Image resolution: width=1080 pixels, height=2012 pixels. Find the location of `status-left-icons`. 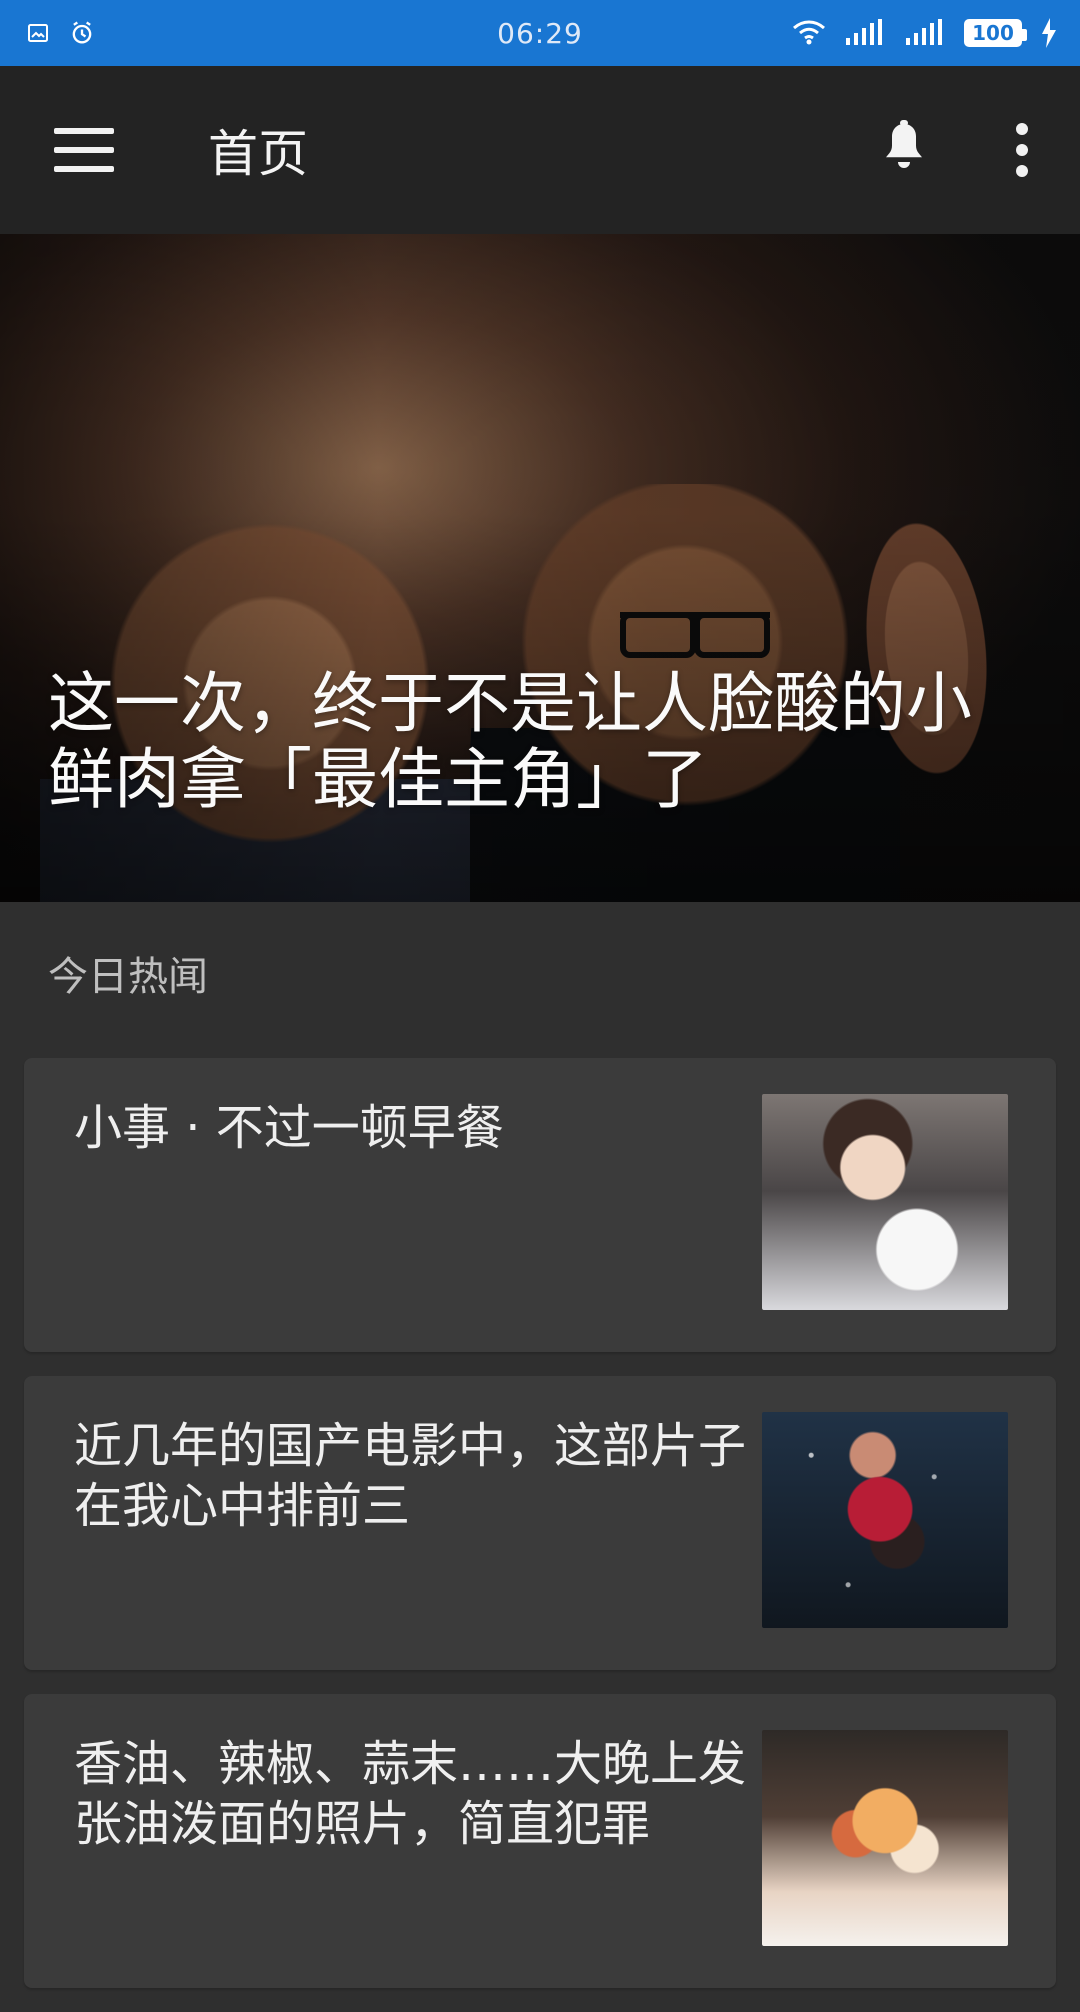

status-left-icons is located at coordinates (61, 33).